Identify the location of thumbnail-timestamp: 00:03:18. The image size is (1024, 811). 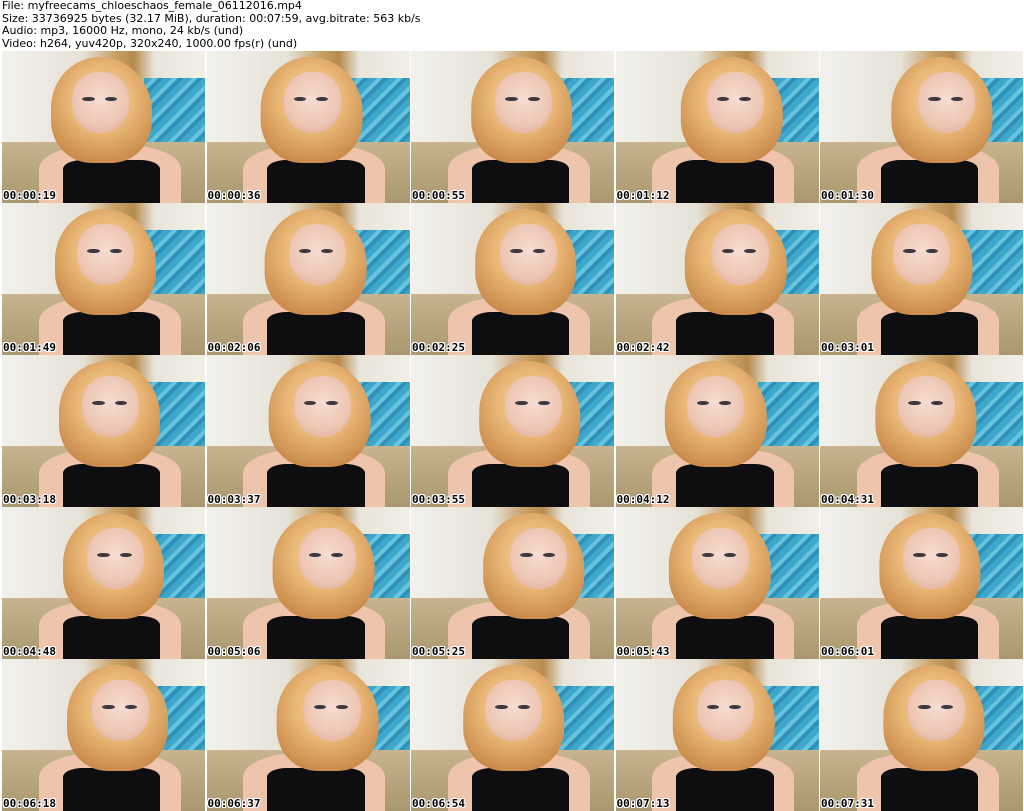
(29, 499).